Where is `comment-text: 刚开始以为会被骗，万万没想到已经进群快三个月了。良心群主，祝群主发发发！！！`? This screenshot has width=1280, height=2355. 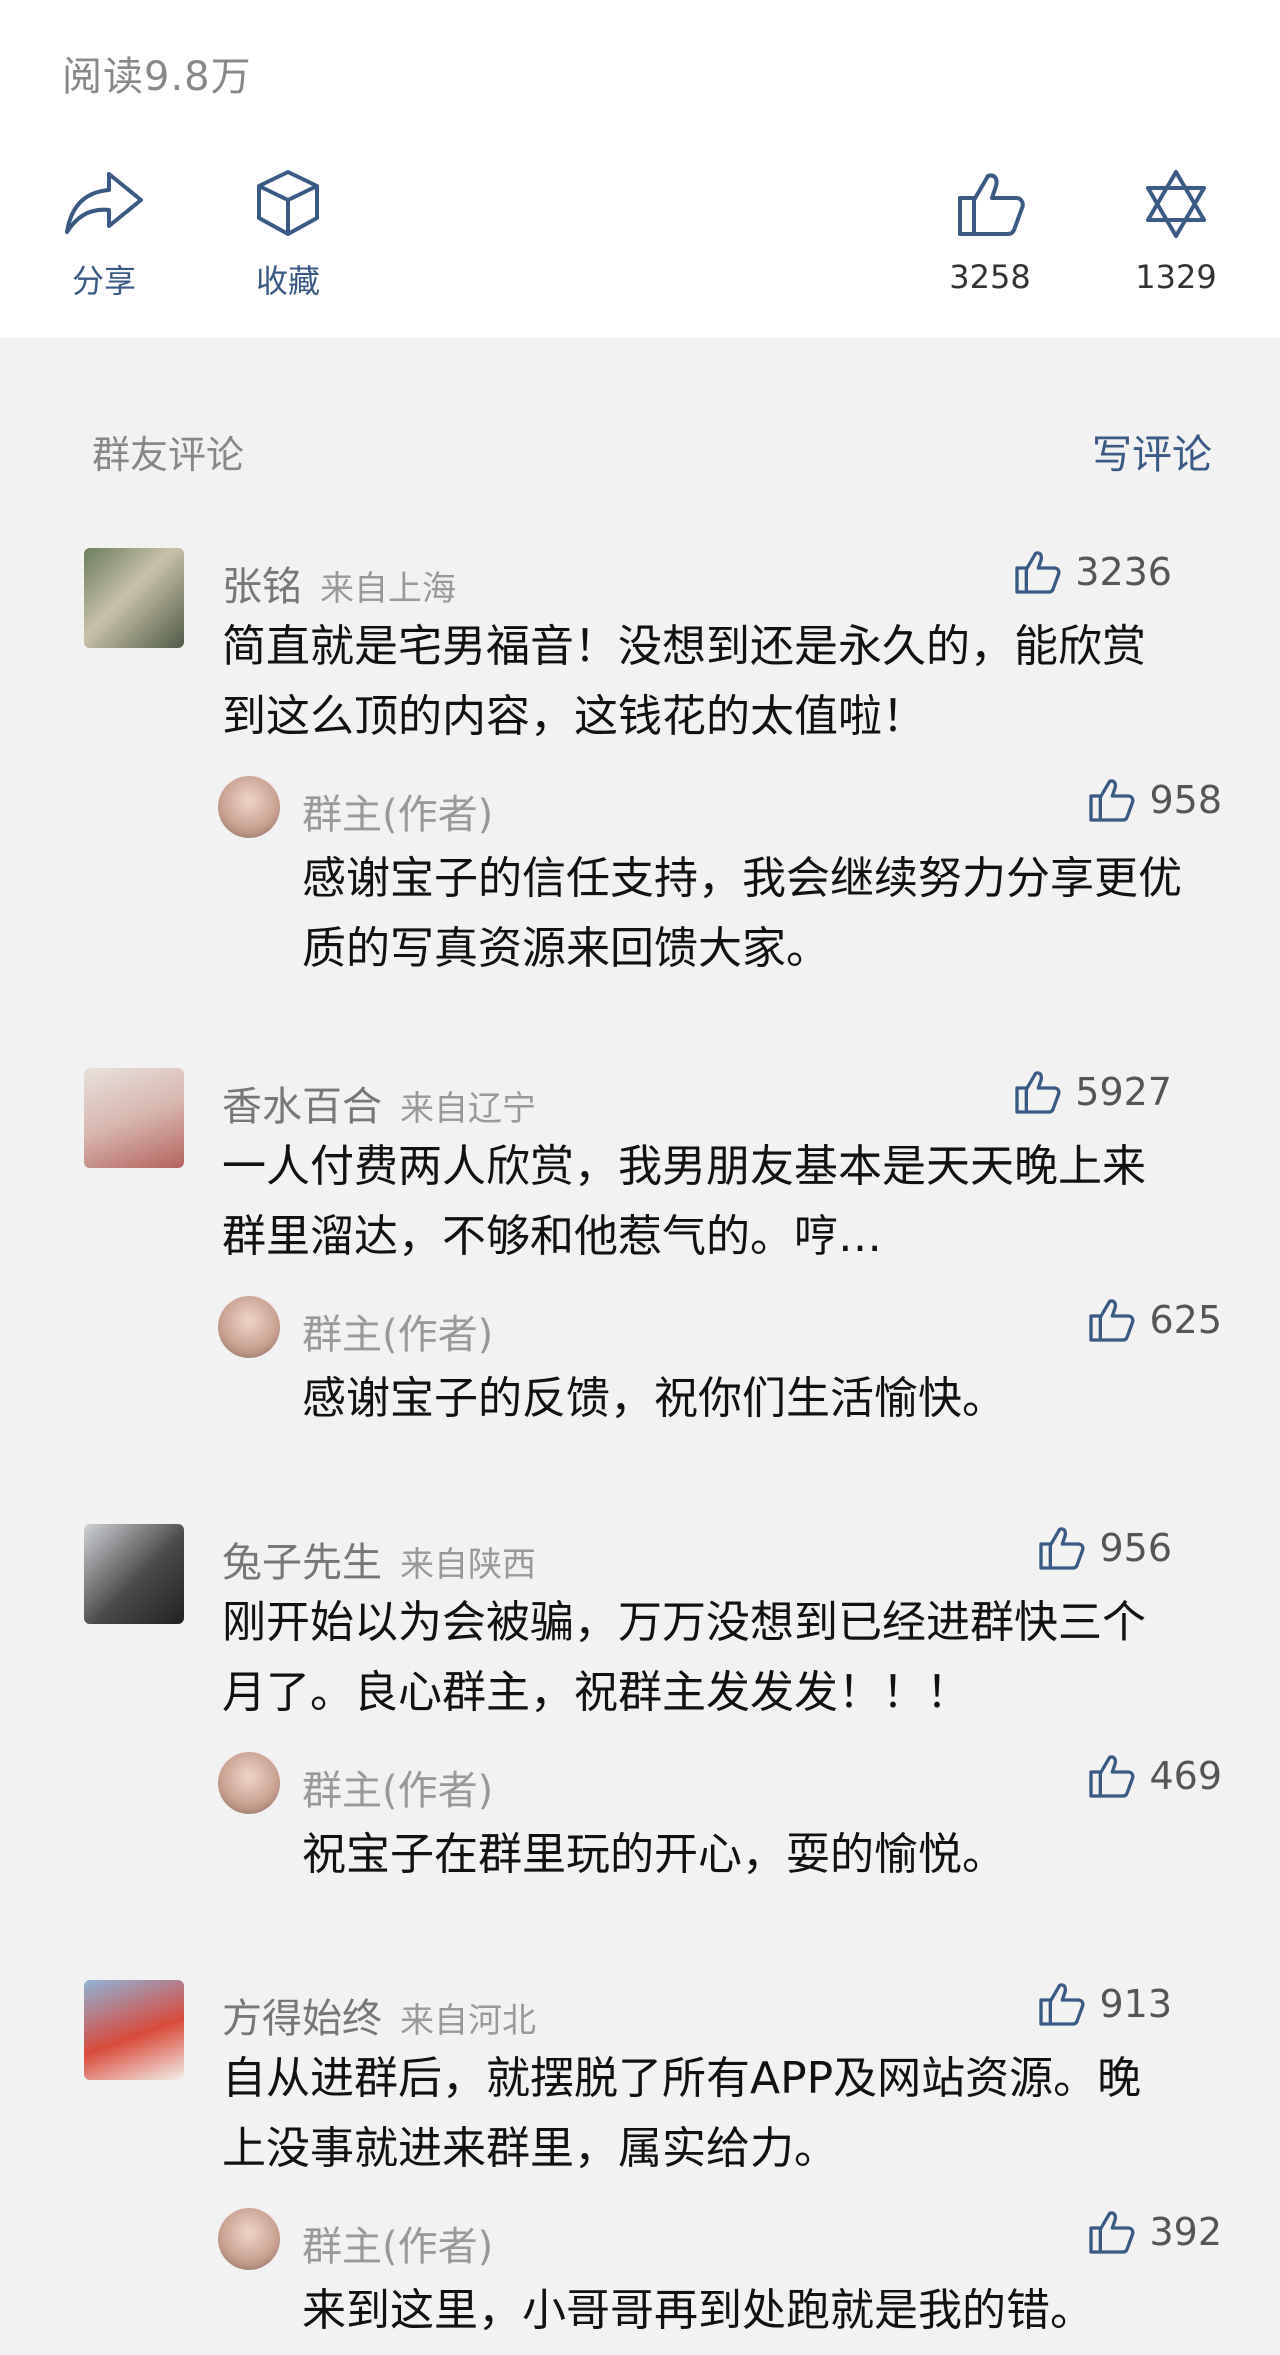 comment-text: 刚开始以为会被骗，万万没想到已经进群快三个月了。良心群主，祝群主发发发！！！ is located at coordinates (684, 1657).